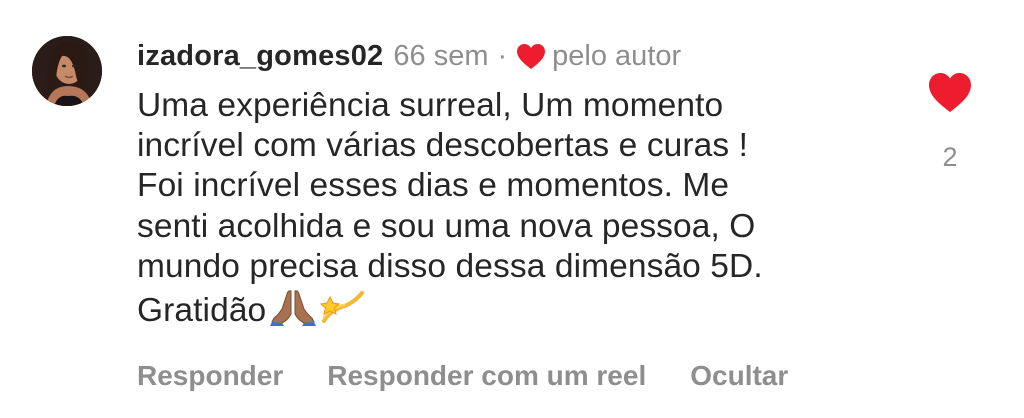 The height and width of the screenshot is (418, 1024). Describe the element at coordinates (293, 312) in the screenshot. I see `praying-hands-emoji` at that location.